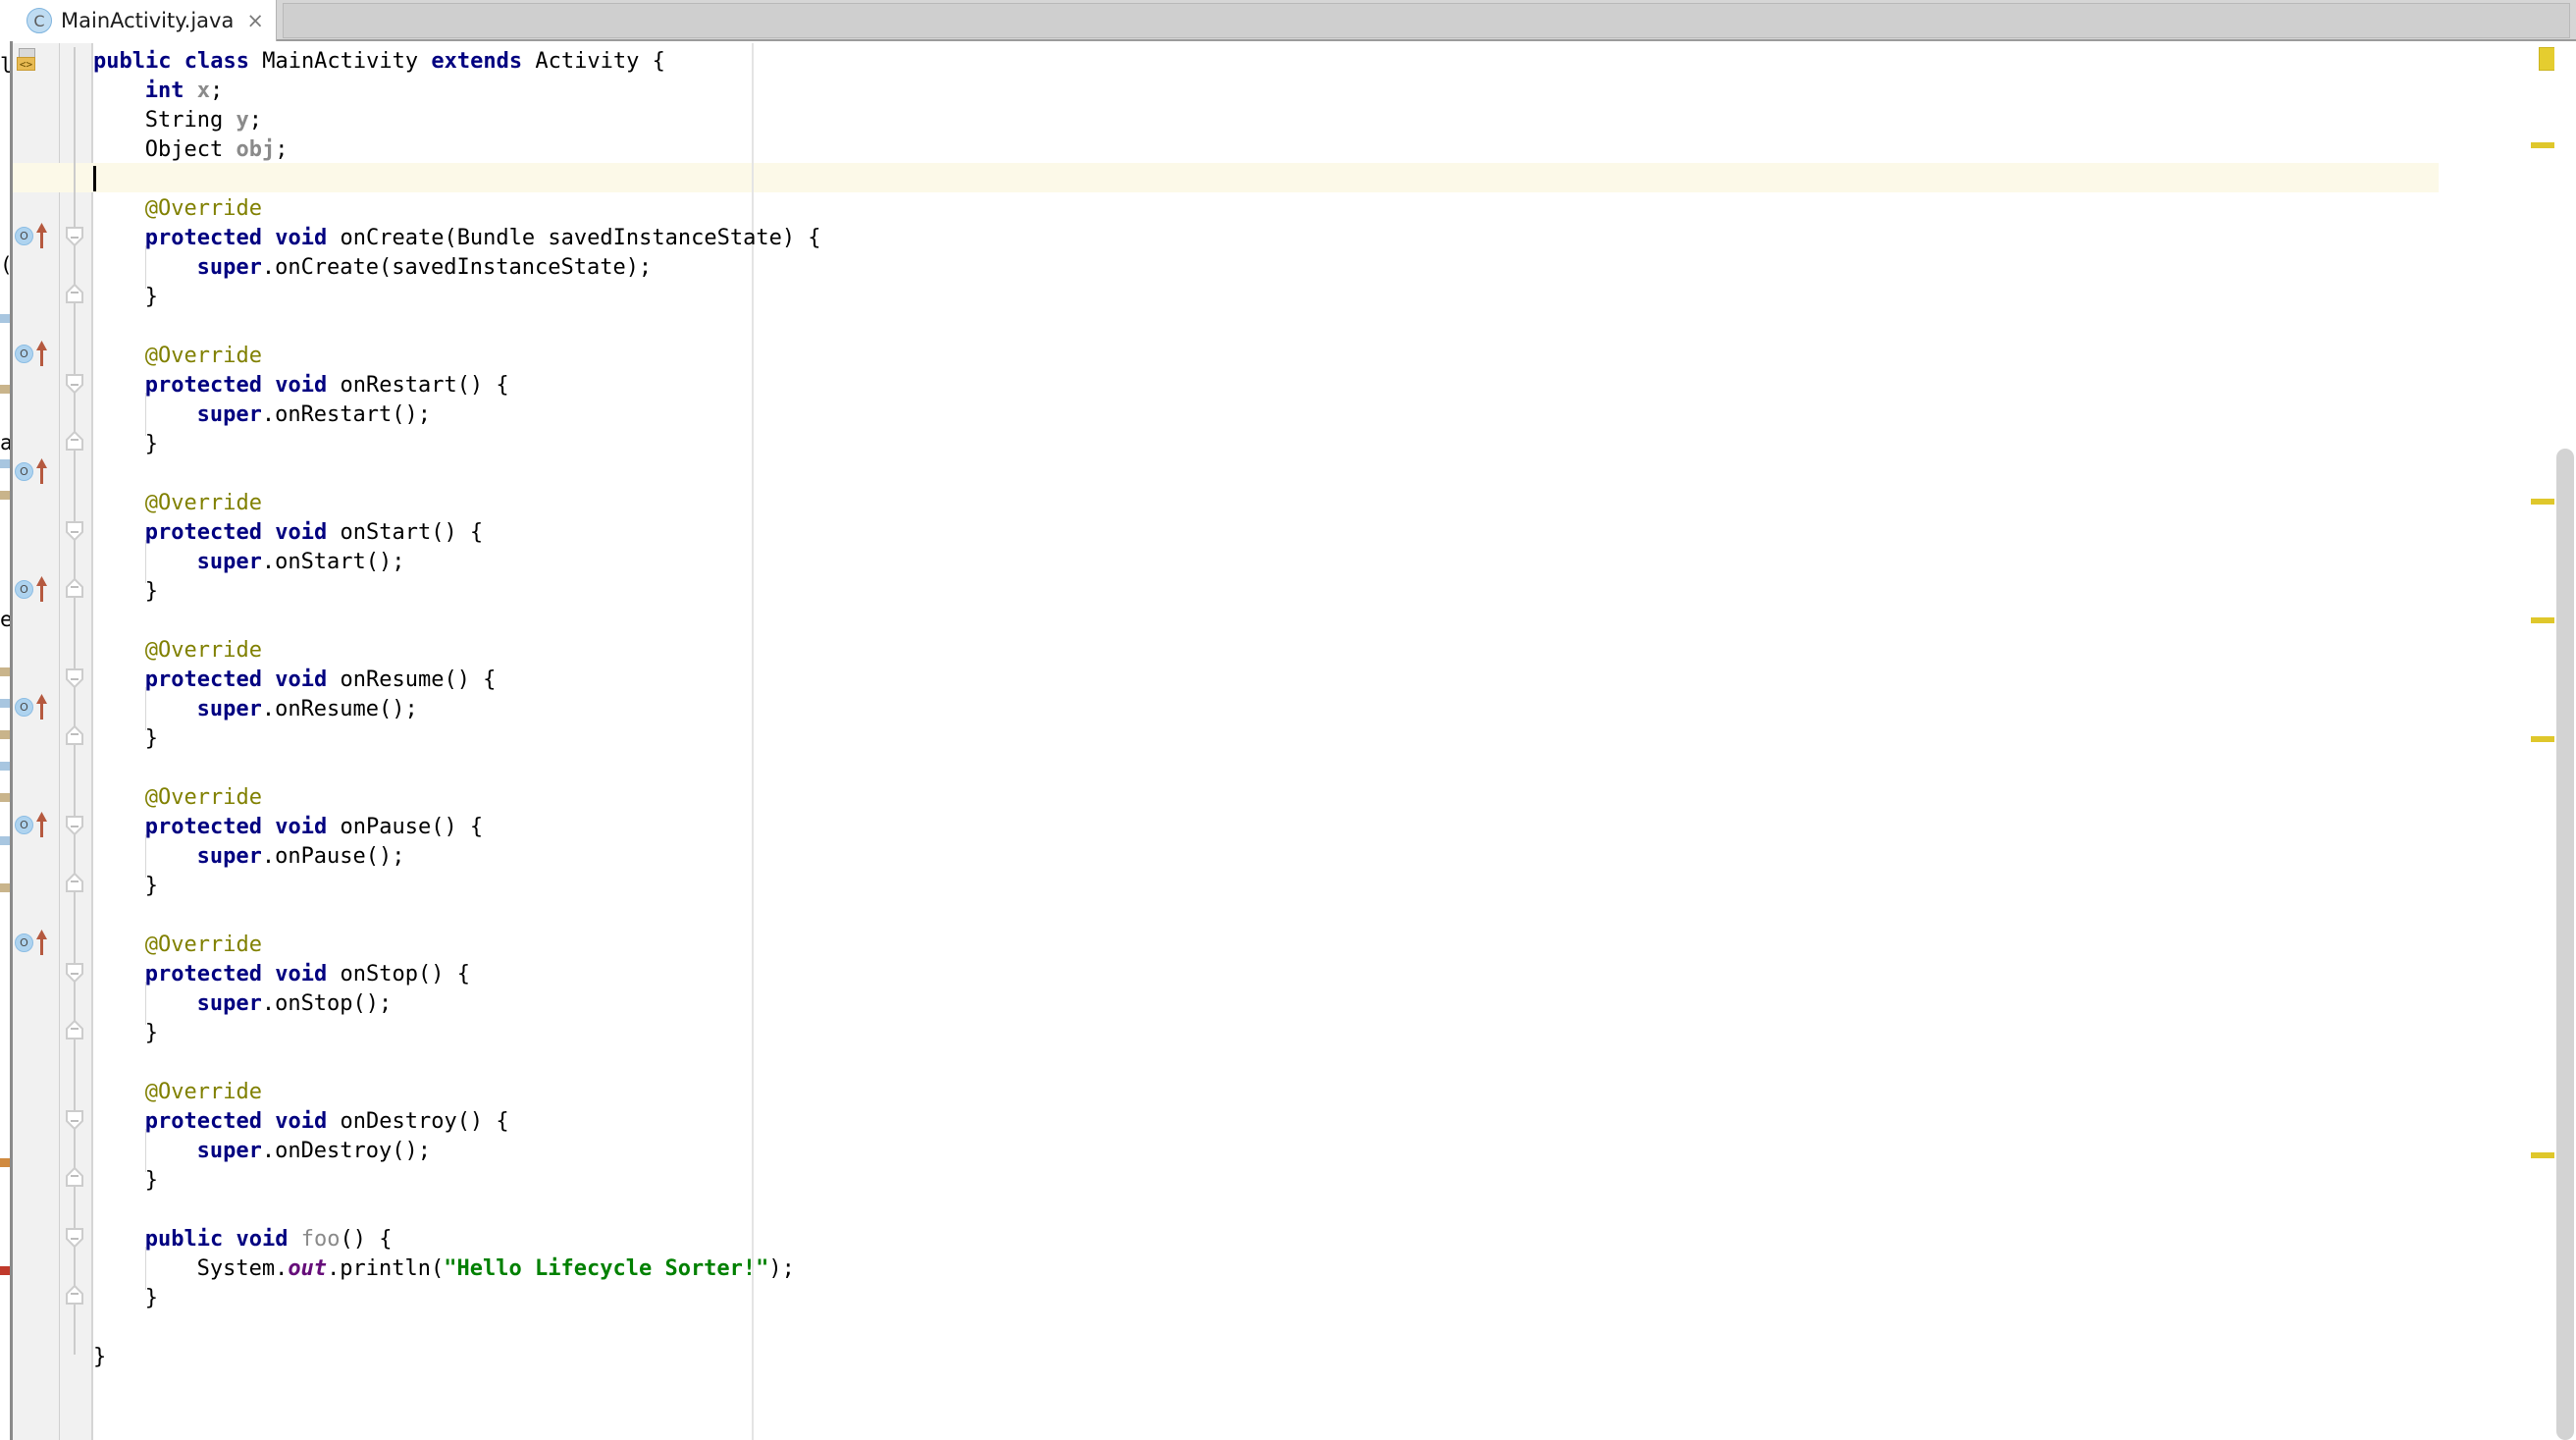  Describe the element at coordinates (203, 120) in the screenshot. I see `code-line: String y;` at that location.